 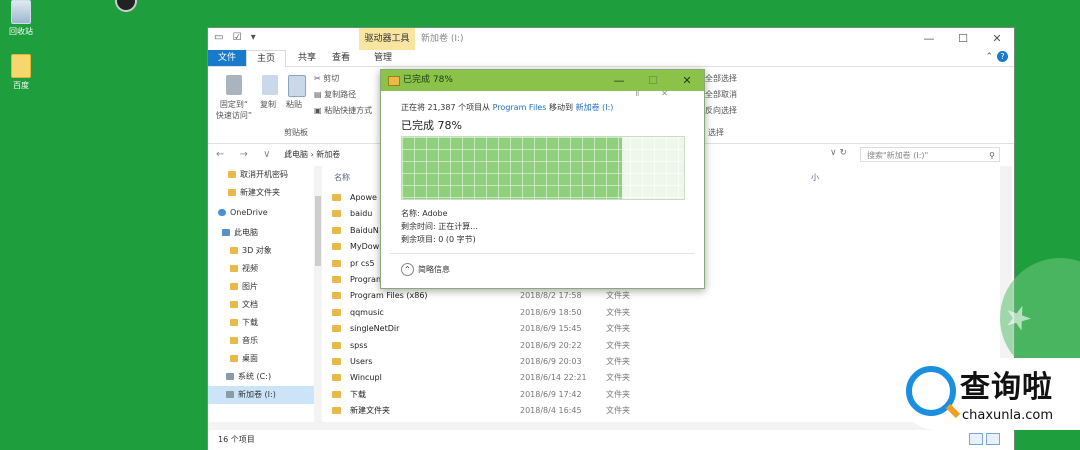 What do you see at coordinates (21, 85) in the screenshot?
I see `desktop-icon-label: 百度` at bounding box center [21, 85].